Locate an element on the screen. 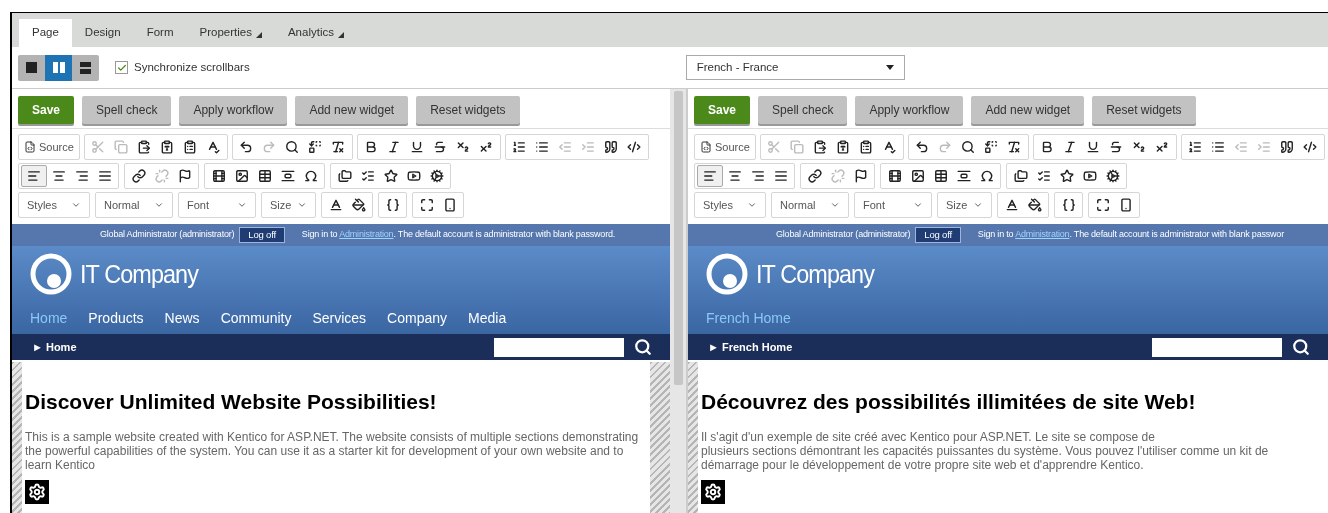 The height and width of the screenshot is (513, 1328). intro-paragraph: Il s'agit d'un exemple de site créé avec Kentico pour ASP.NET. Le site se compose de plusieurs sections démontrant les capacités puissantes du système. Vous pouvez l'utiliser comme un kit de démarrage pour le développement de votre propre site web et d'apprendre Kentico. is located at coordinates (985, 450).